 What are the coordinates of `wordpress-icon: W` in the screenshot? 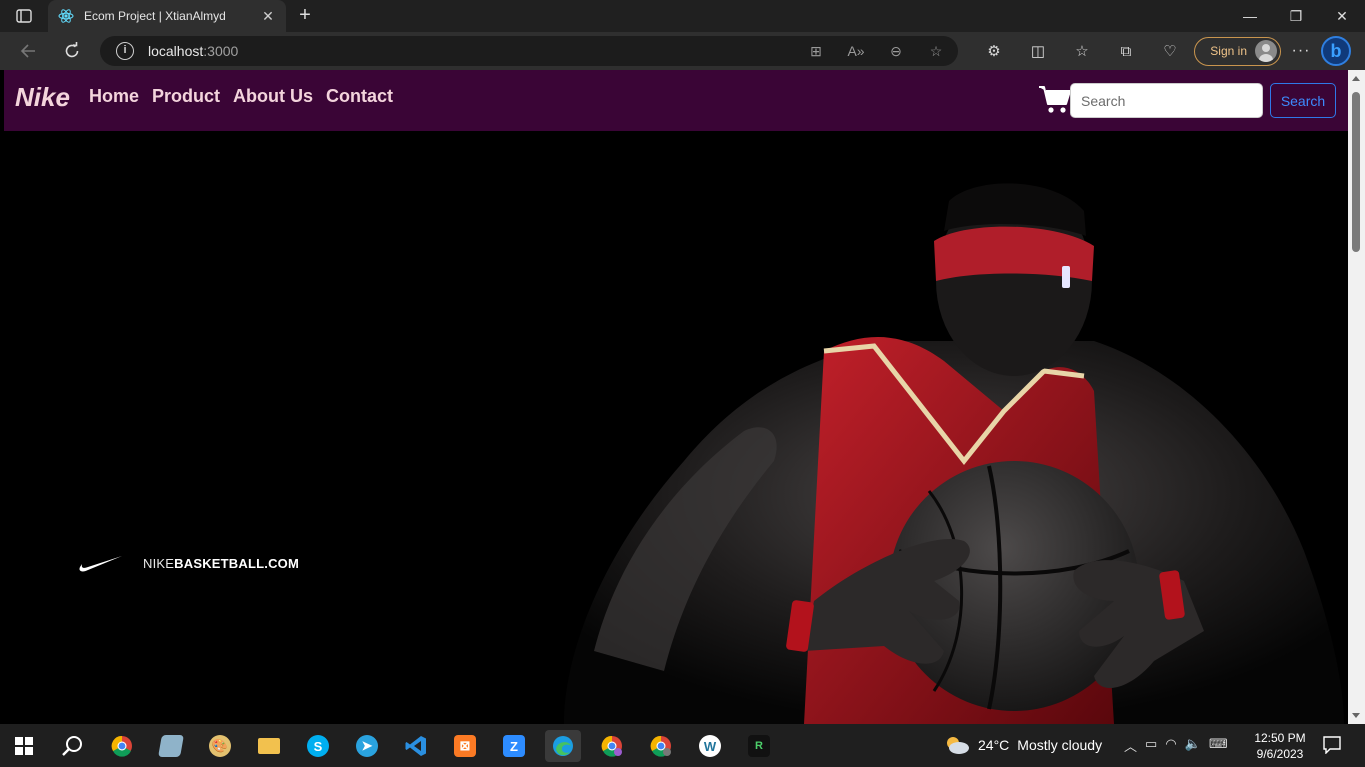 It's located at (710, 746).